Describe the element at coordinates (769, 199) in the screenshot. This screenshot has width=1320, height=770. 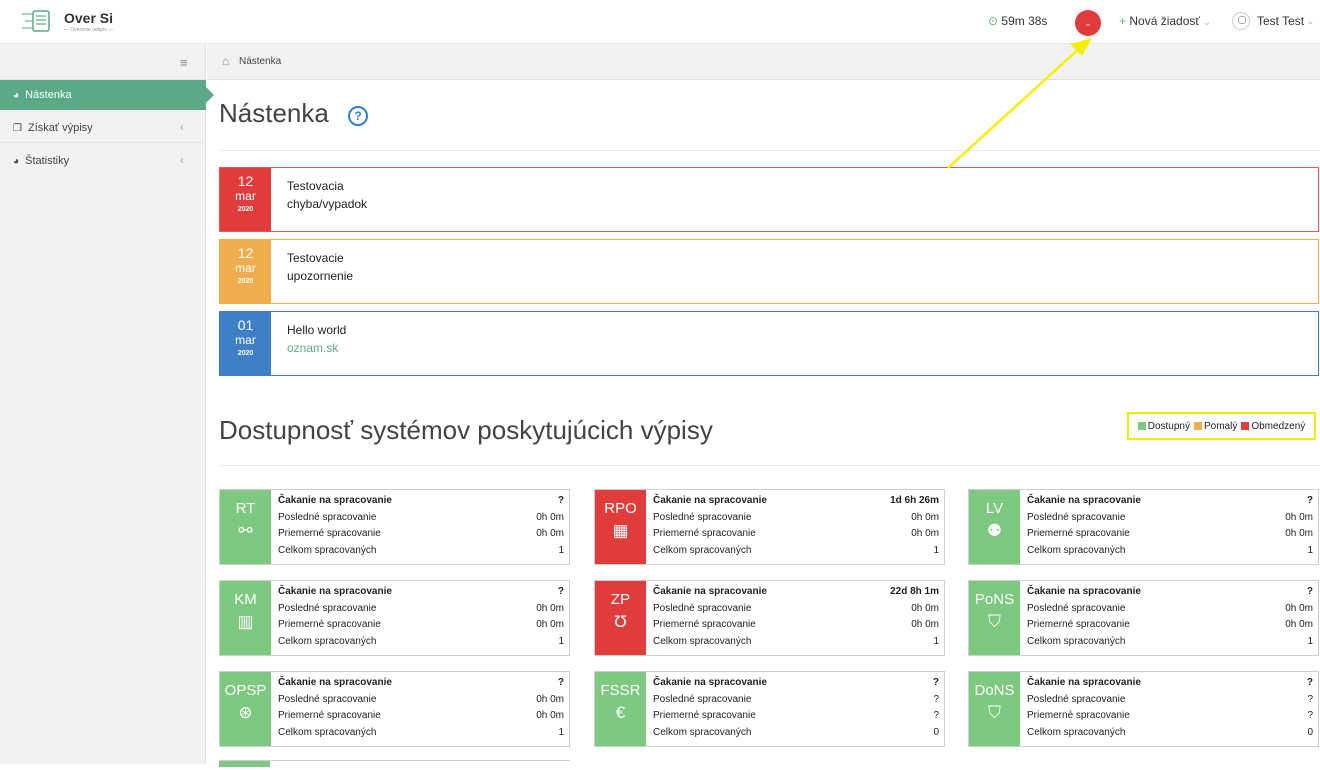
I see `notice-error: 12 mar 2020 Testovacia chyba/vypadok` at that location.